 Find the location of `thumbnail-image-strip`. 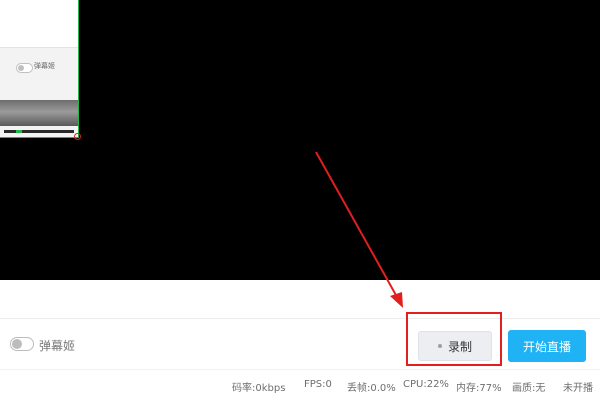

thumbnail-image-strip is located at coordinates (39, 113).